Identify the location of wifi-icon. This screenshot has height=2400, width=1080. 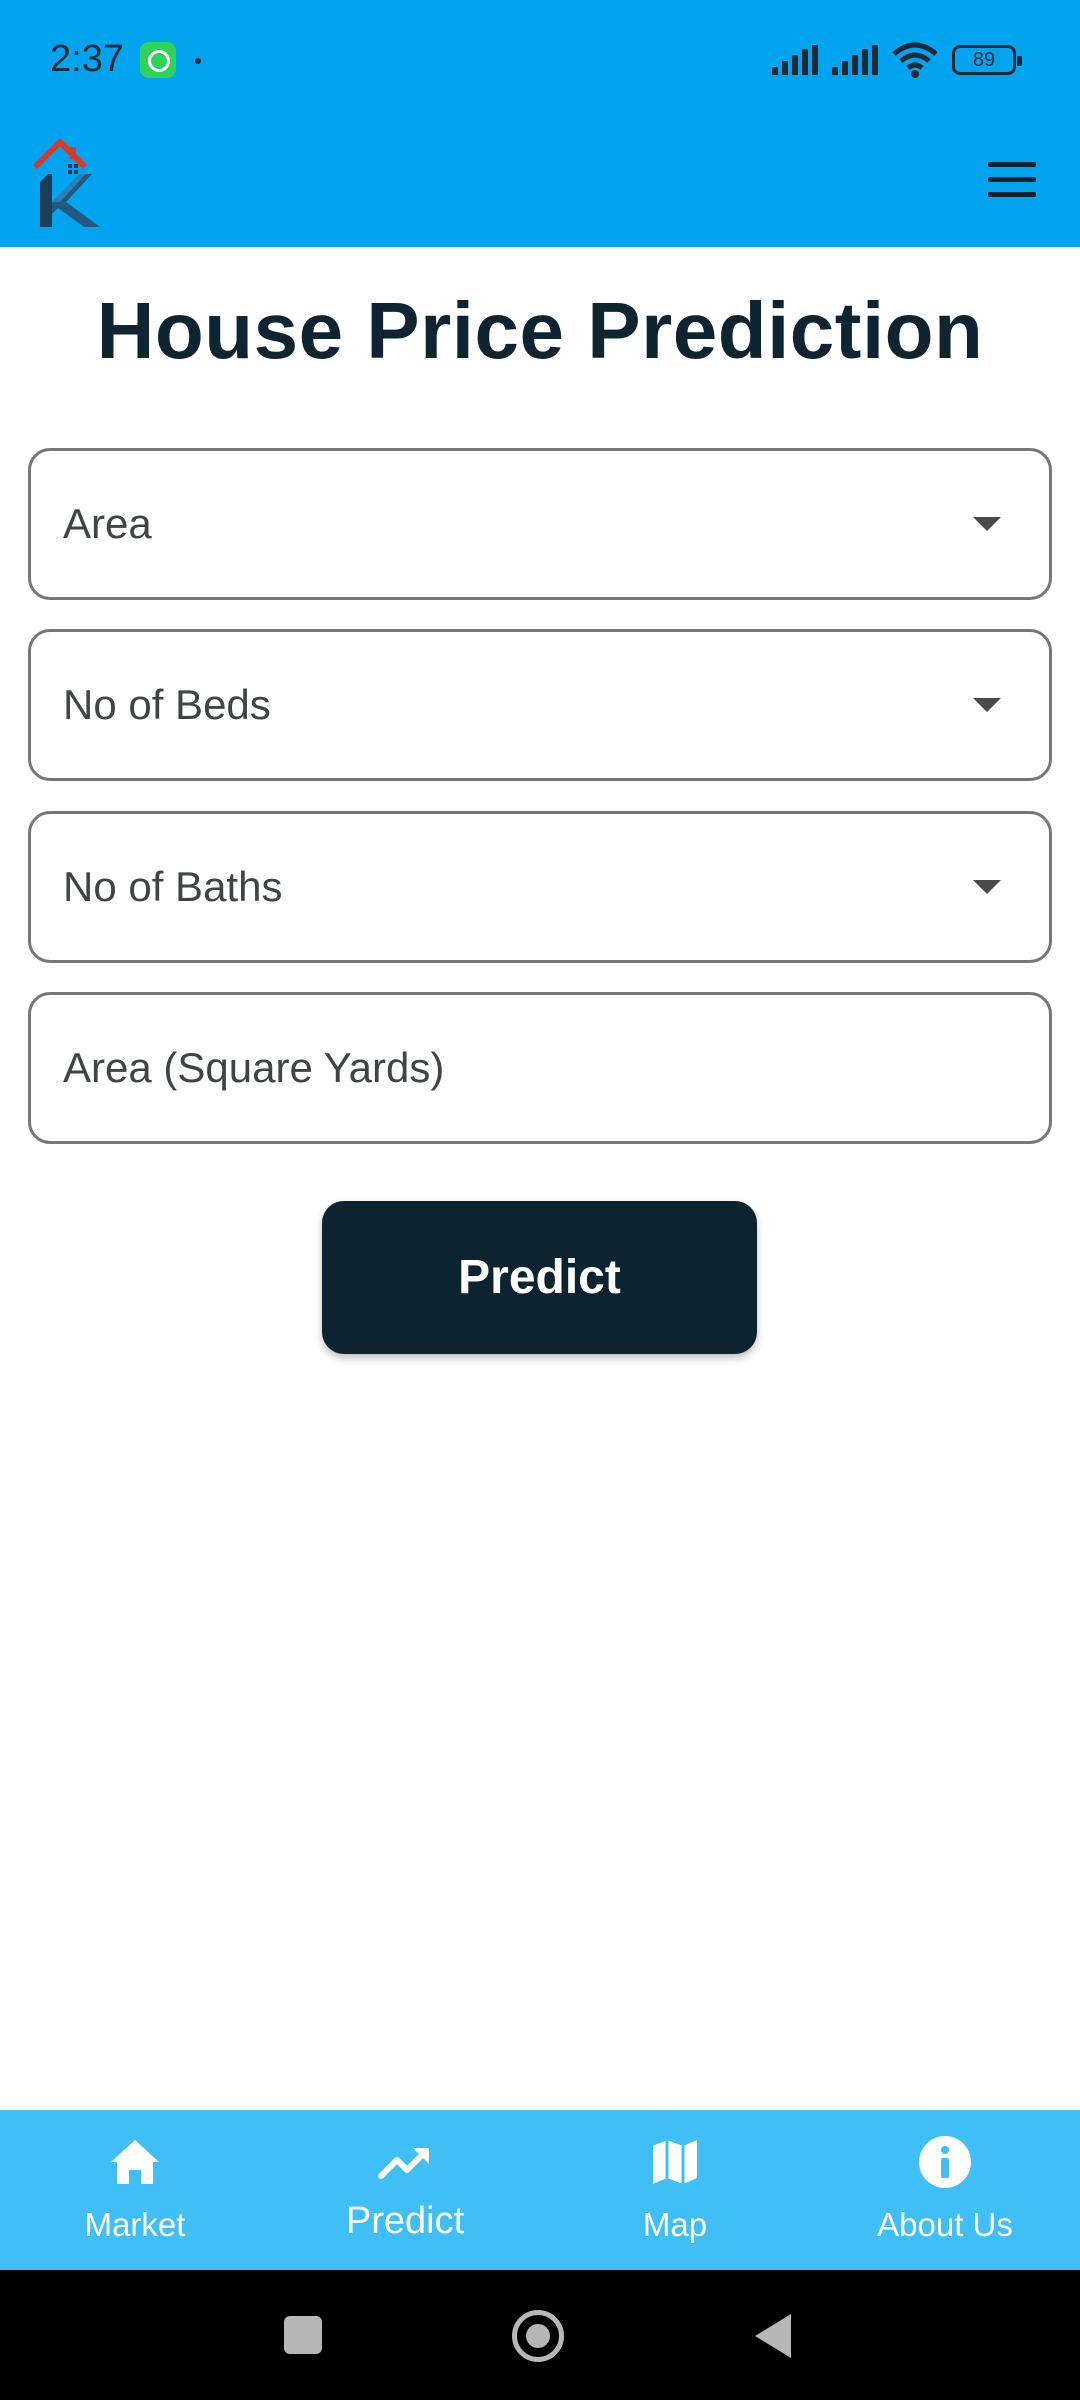
(915, 60).